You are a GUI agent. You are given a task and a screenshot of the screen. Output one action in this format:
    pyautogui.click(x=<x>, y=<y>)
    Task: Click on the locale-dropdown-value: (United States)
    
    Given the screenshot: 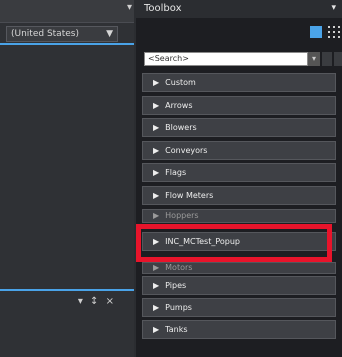 What is the action you would take?
    pyautogui.click(x=45, y=34)
    